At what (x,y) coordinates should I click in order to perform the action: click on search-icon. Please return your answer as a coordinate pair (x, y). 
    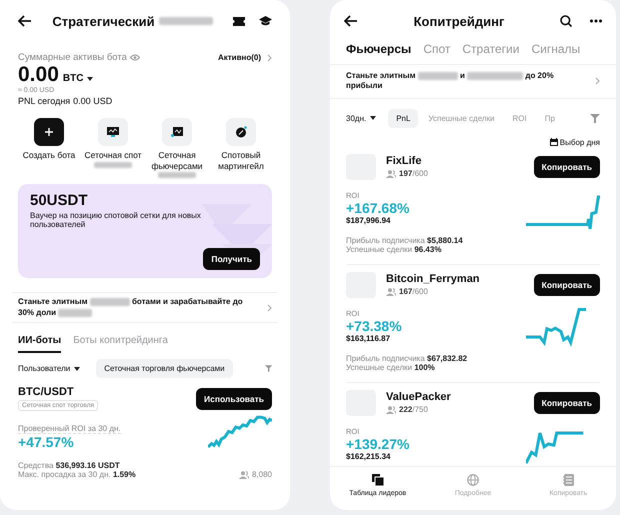
    Looking at the image, I should click on (566, 21).